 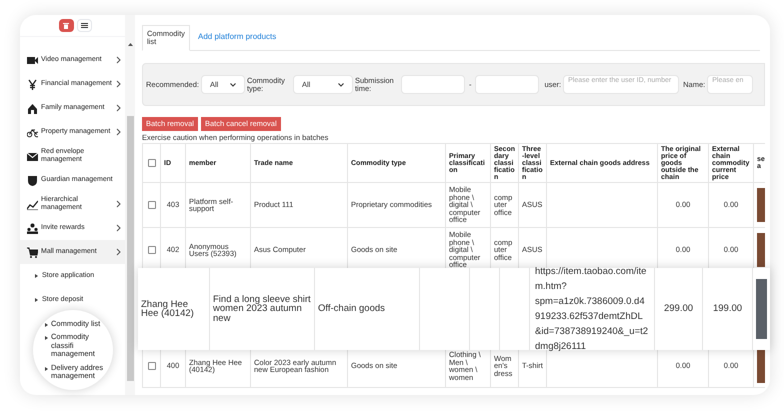 What do you see at coordinates (32, 180) in the screenshot?
I see `shield-icon` at bounding box center [32, 180].